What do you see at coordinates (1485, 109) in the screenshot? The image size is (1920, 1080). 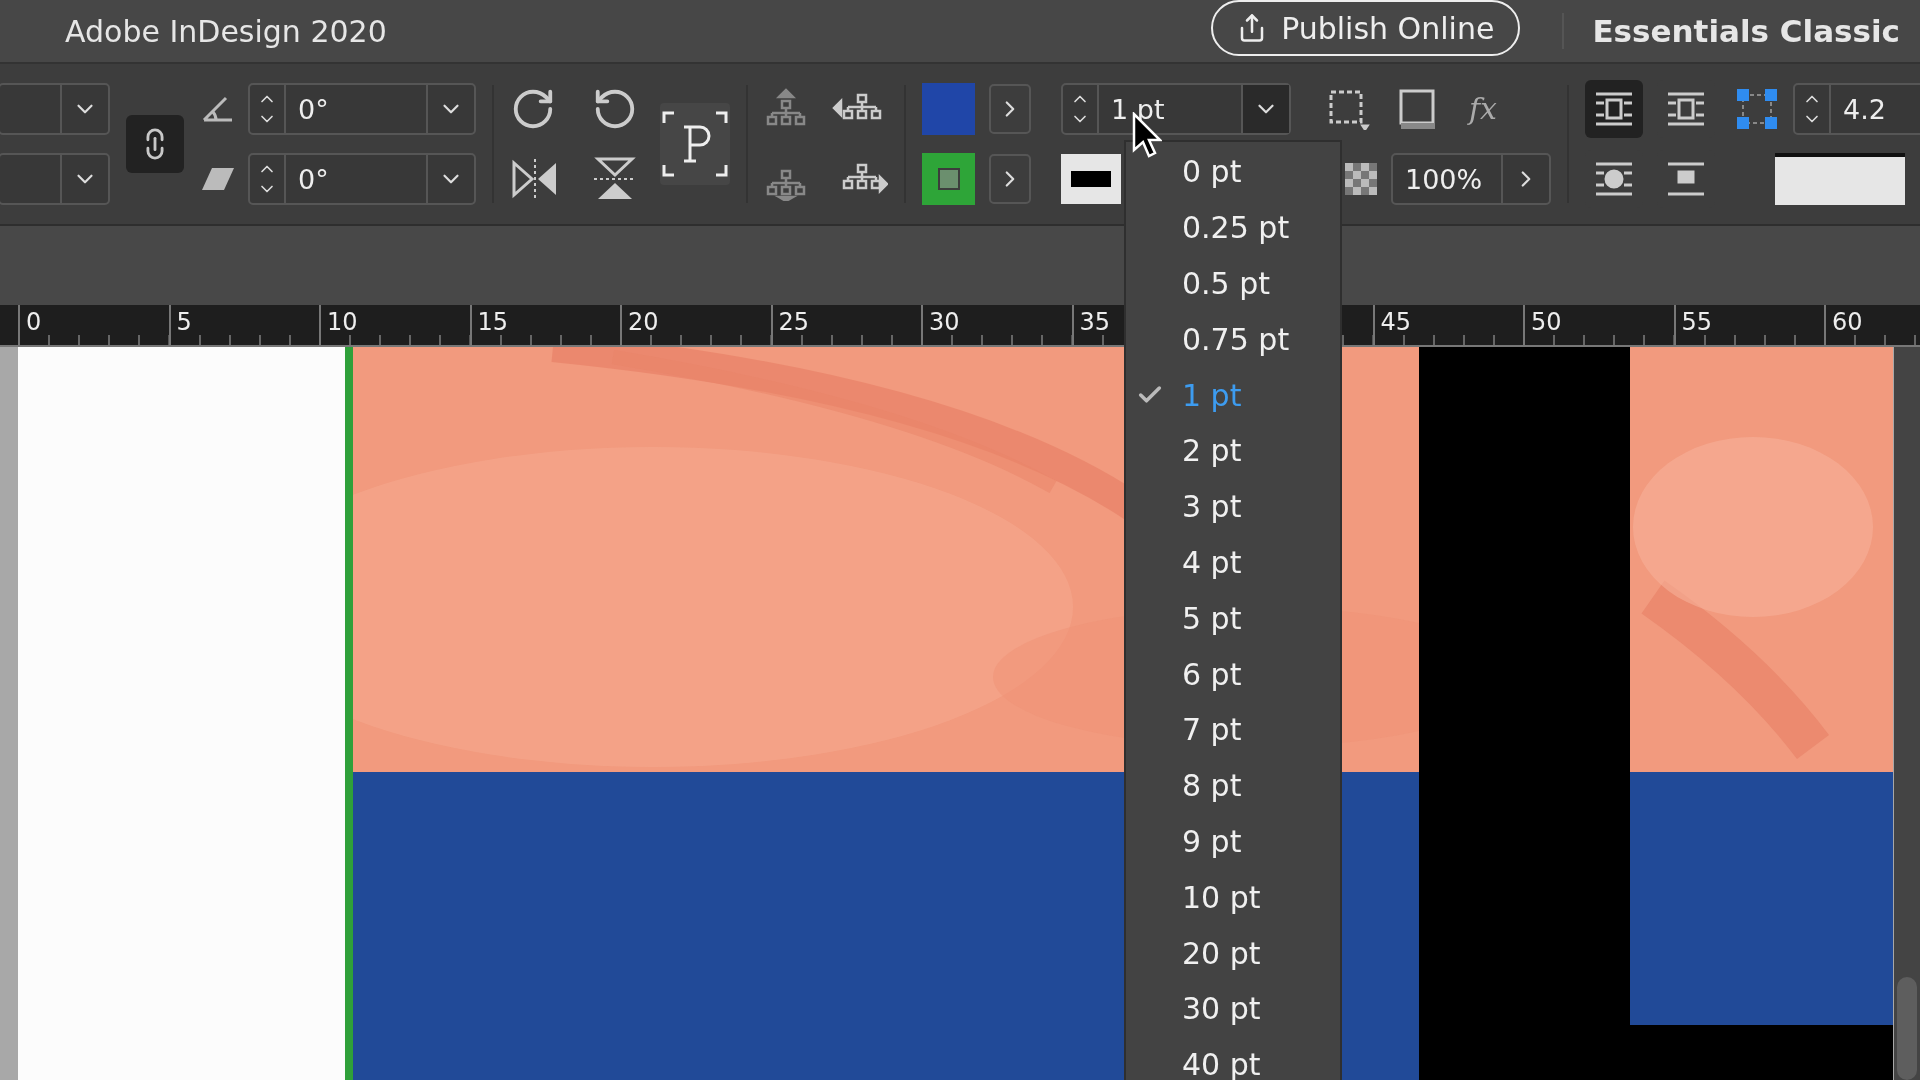 I see `effects-button: fx` at bounding box center [1485, 109].